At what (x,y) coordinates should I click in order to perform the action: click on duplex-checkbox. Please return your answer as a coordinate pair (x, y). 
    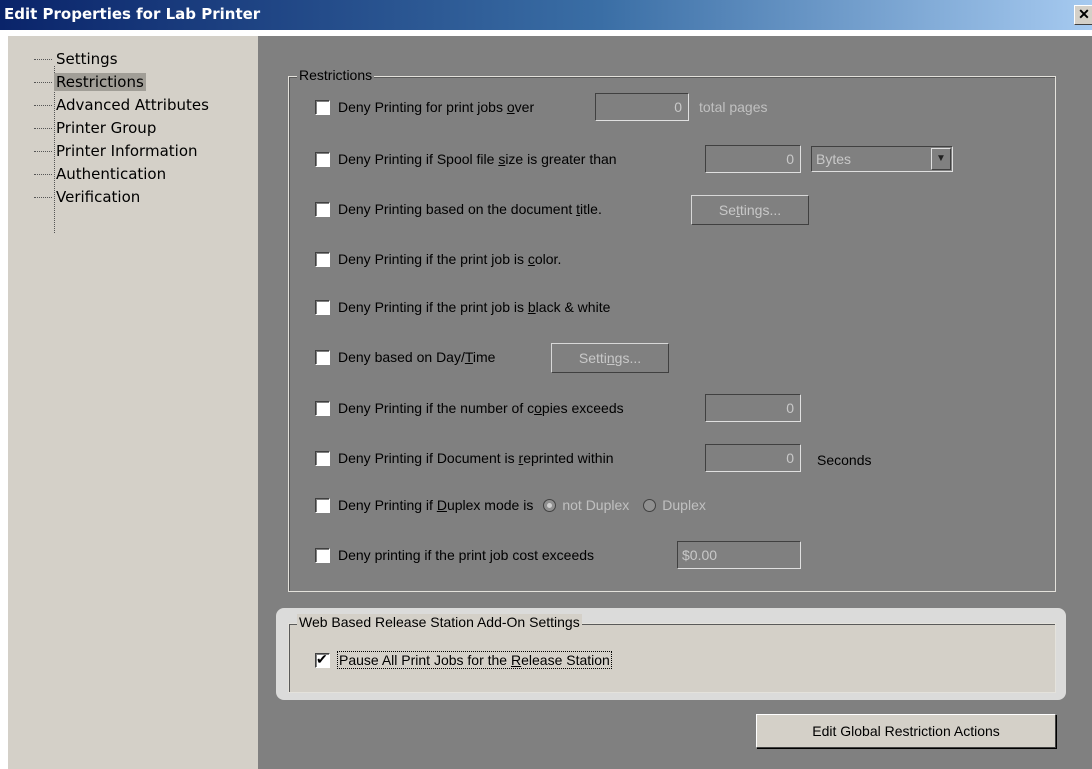
    Looking at the image, I should click on (322, 505).